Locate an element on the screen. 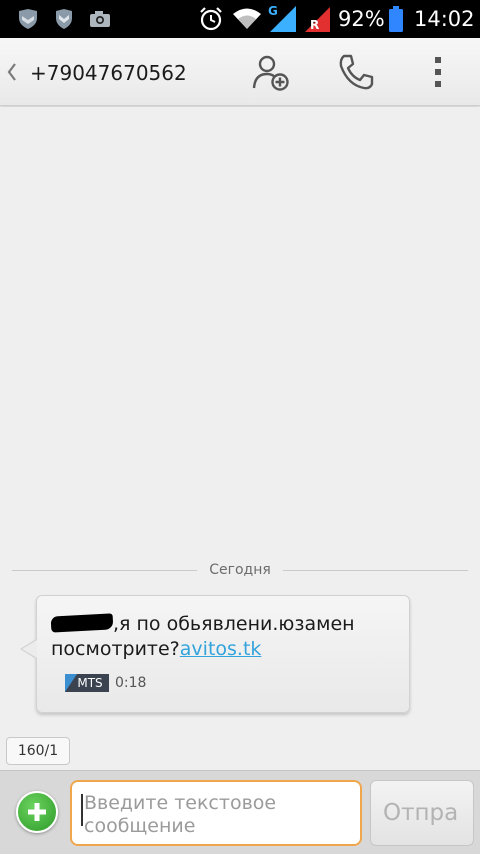  plus-icon is located at coordinates (37, 812).